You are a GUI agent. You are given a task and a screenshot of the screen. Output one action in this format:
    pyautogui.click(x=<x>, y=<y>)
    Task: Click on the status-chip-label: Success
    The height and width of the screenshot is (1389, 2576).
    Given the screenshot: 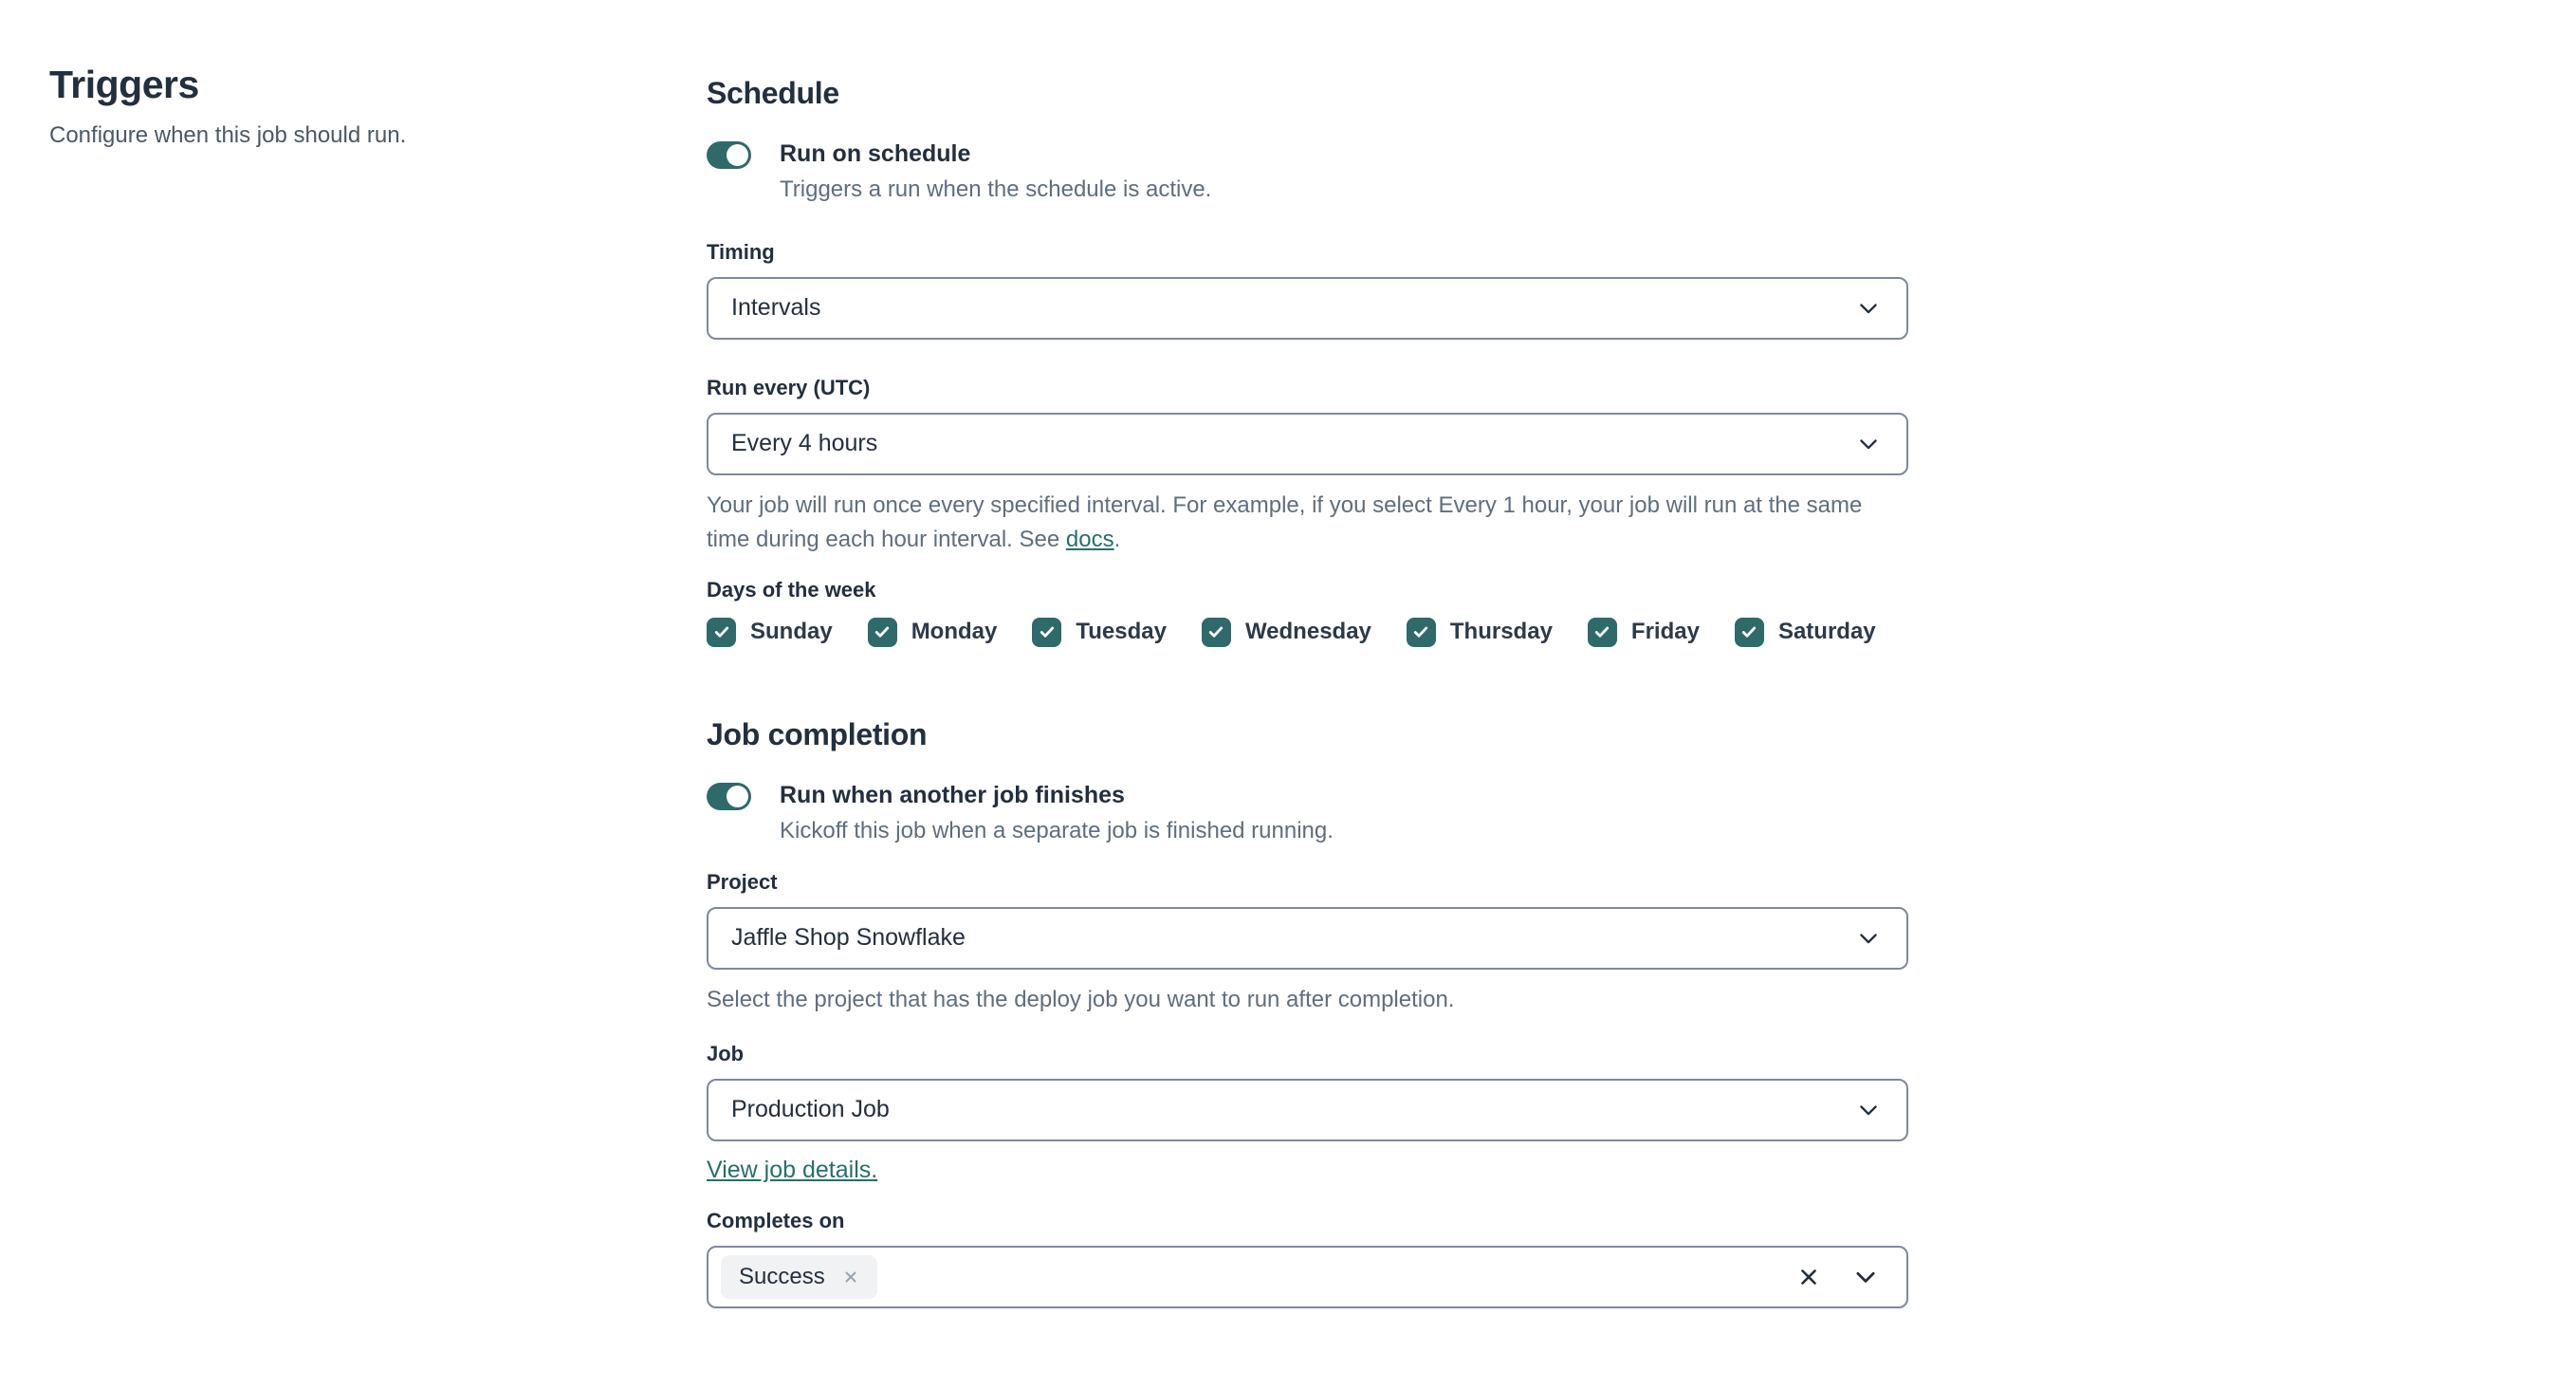 What is the action you would take?
    pyautogui.click(x=782, y=1276)
    